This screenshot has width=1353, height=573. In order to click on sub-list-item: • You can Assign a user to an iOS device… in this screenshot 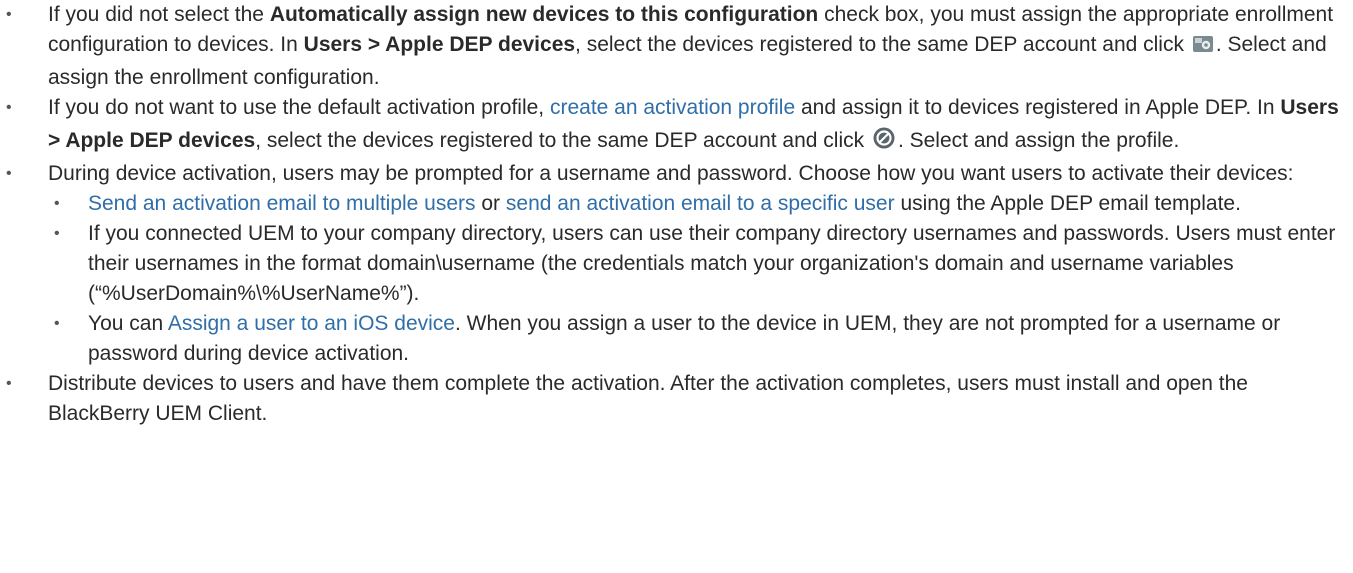, I will do `click(696, 339)`.